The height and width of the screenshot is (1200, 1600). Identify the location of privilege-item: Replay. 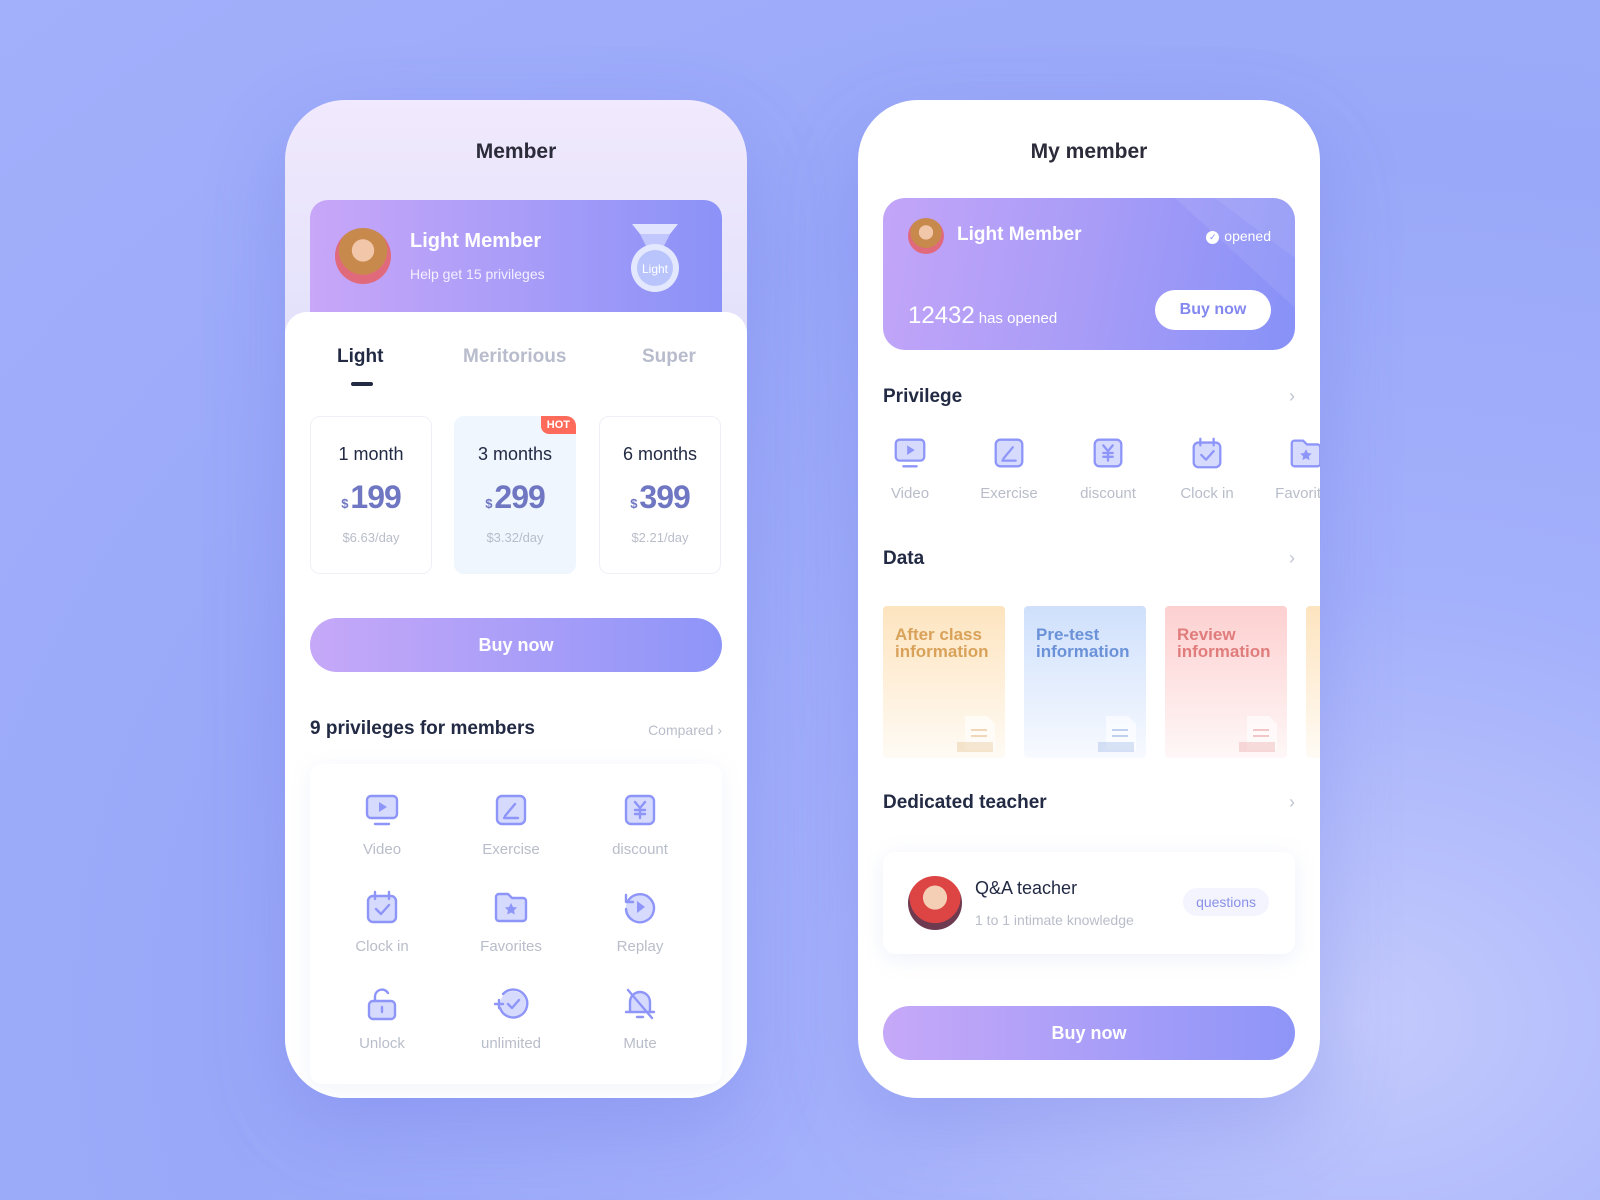
(640, 921).